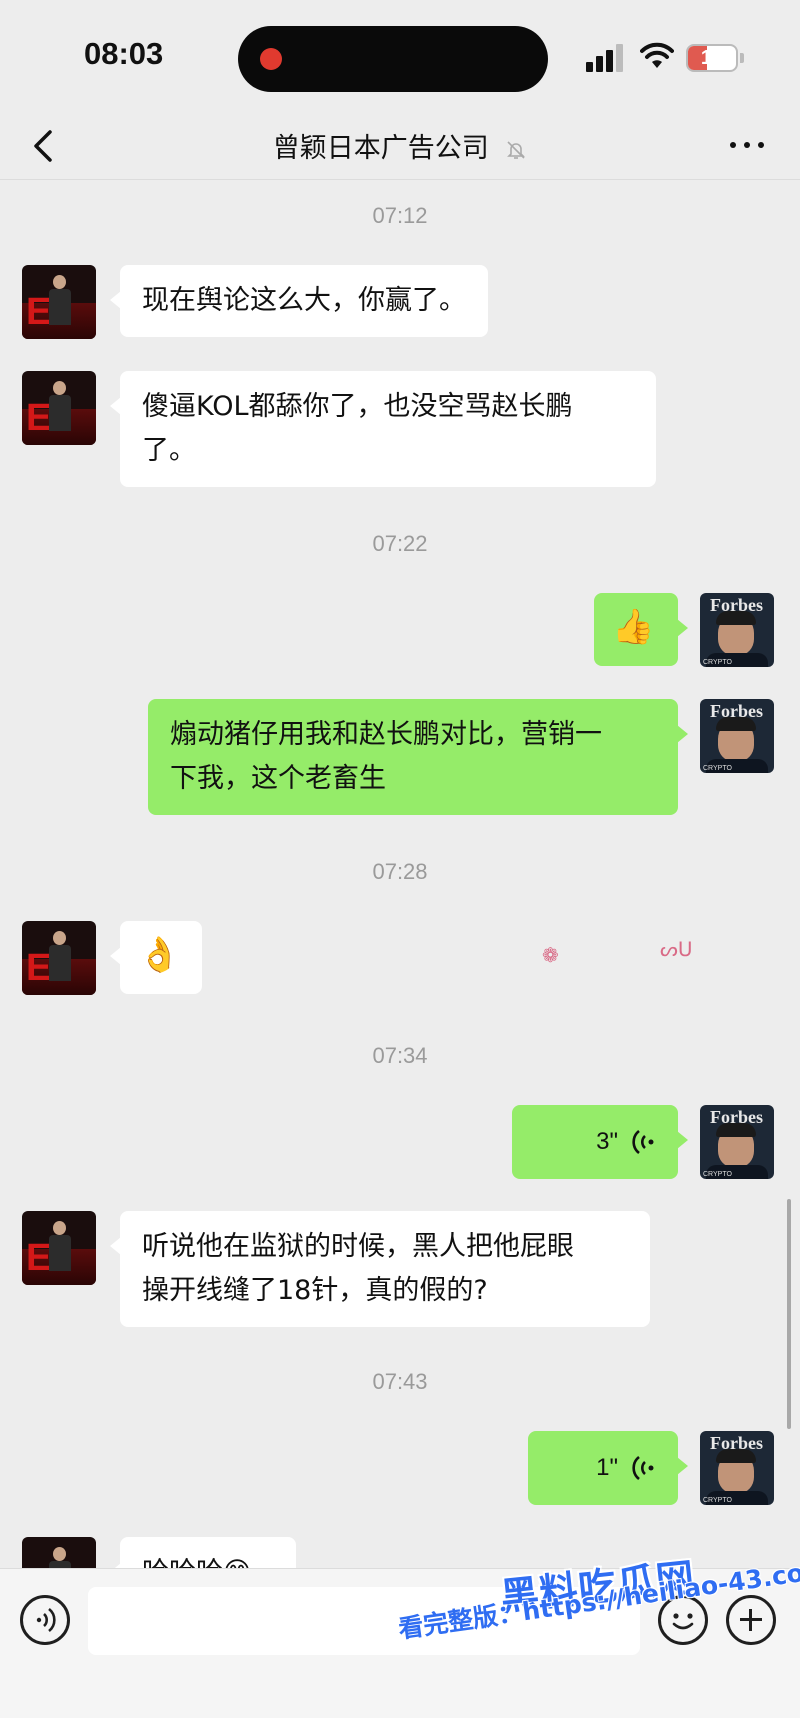 The width and height of the screenshot is (800, 1718). What do you see at coordinates (203, 1554) in the screenshot?
I see `message-bubble-incoming: 哈哈哈😄` at bounding box center [203, 1554].